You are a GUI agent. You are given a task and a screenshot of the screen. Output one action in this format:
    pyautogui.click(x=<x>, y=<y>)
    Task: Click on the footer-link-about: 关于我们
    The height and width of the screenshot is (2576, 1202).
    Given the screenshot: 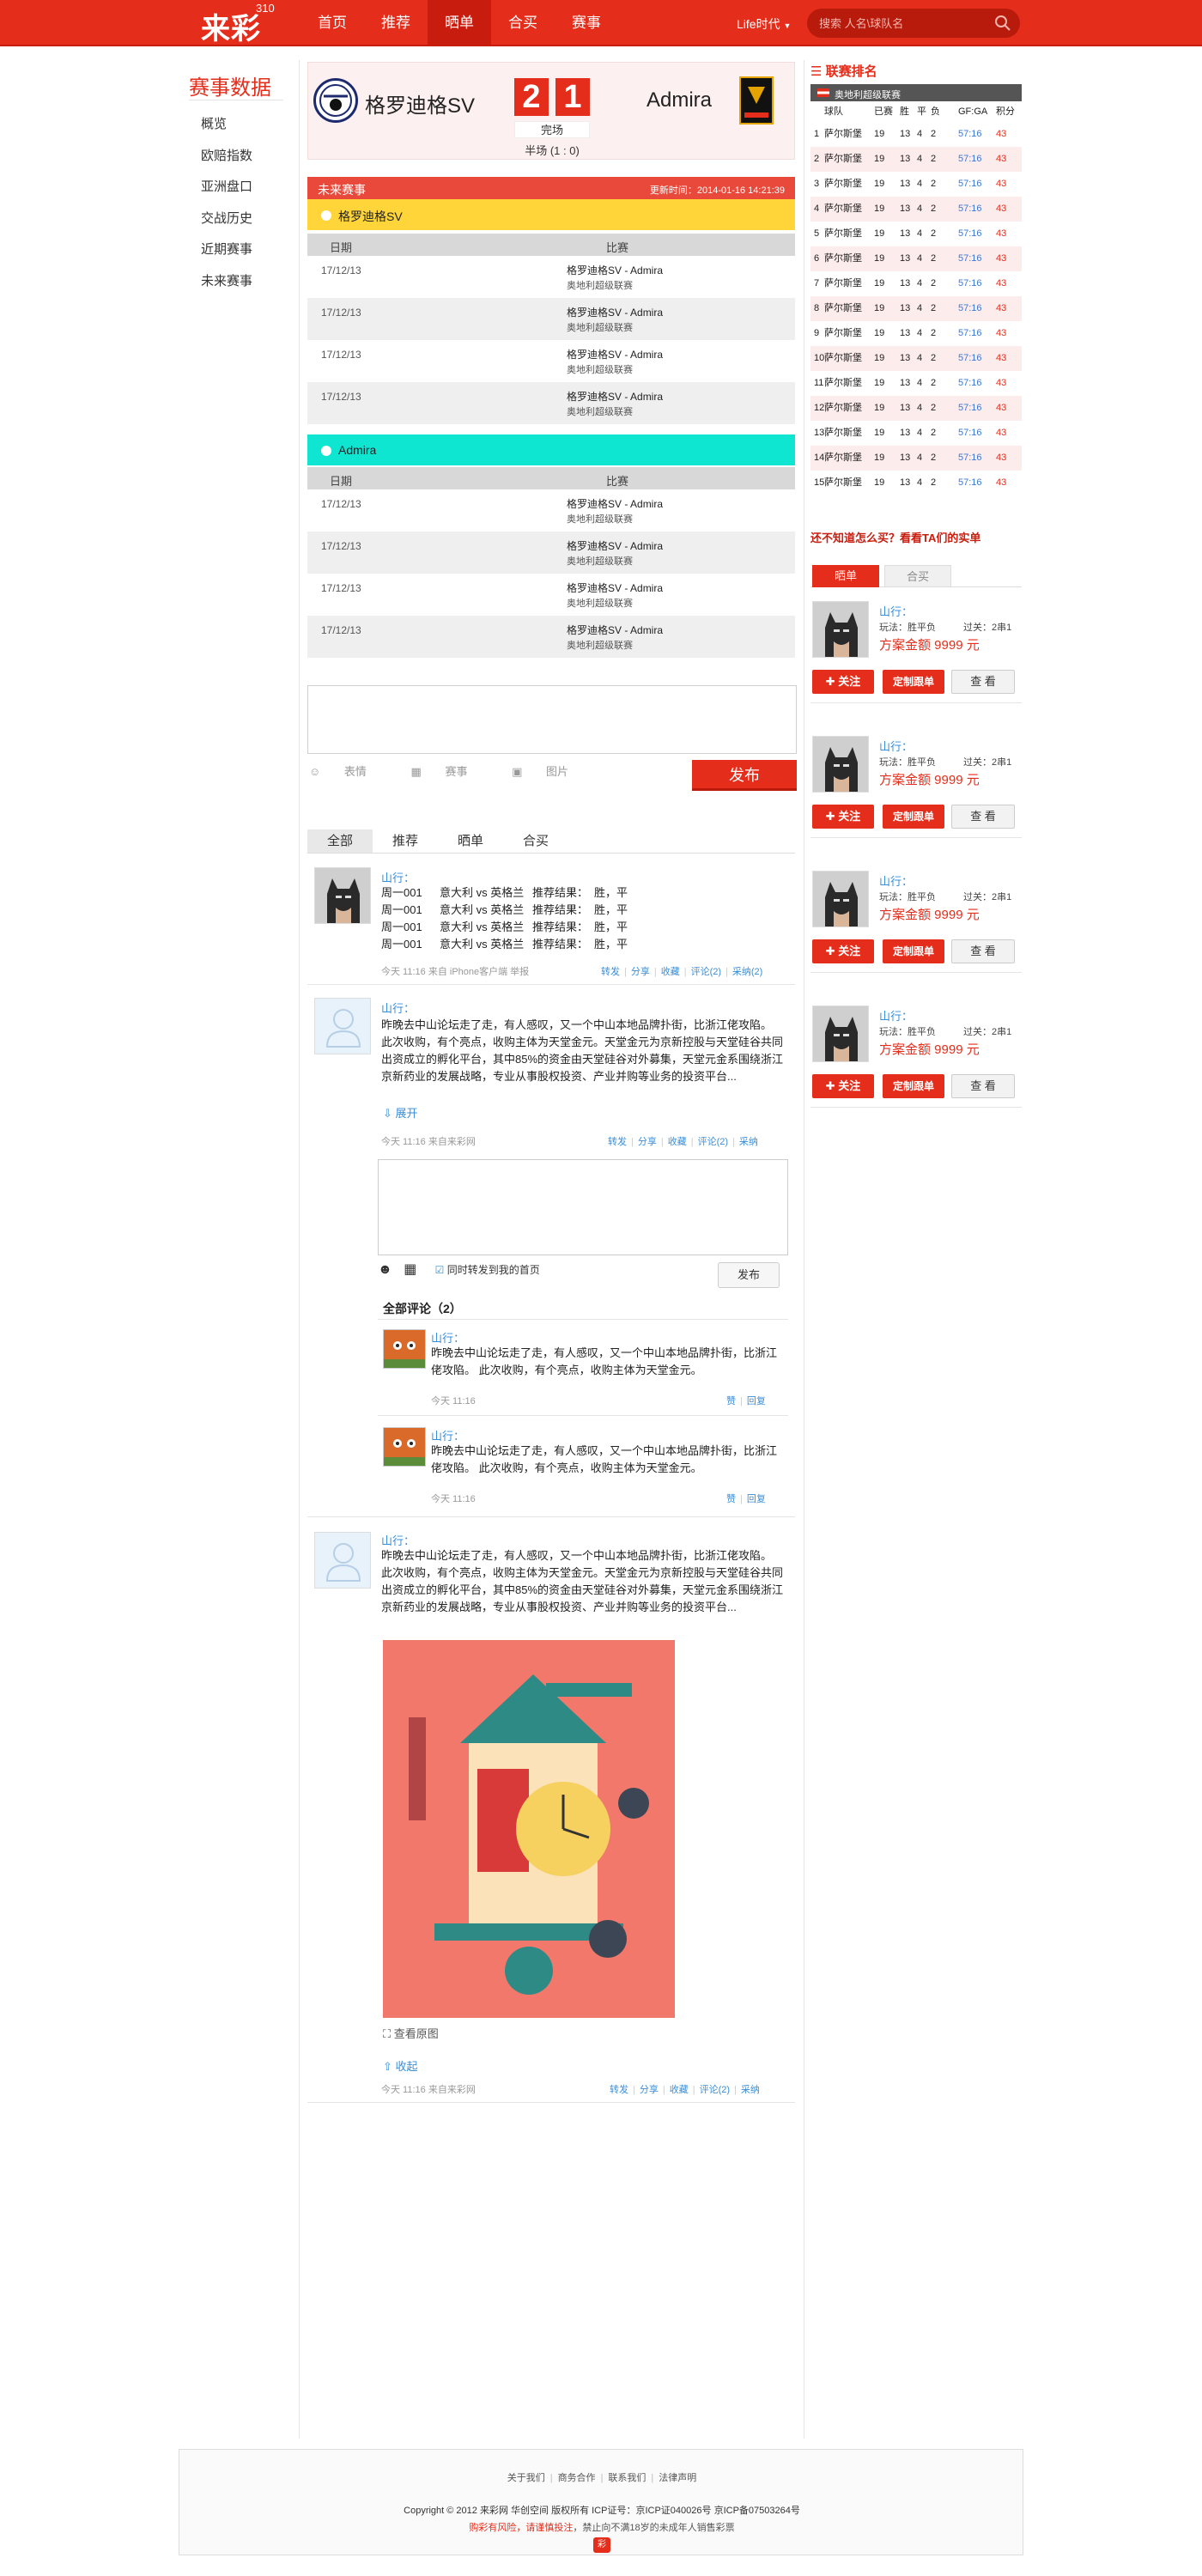 What is the action you would take?
    pyautogui.click(x=526, y=2478)
    